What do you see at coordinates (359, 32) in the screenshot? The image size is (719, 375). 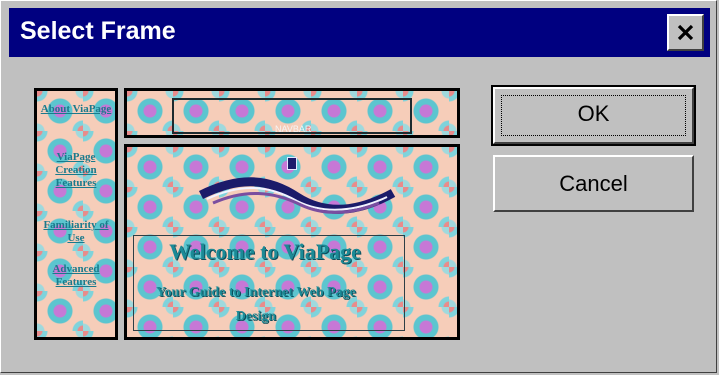 I see `title-bar: Select Frame` at bounding box center [359, 32].